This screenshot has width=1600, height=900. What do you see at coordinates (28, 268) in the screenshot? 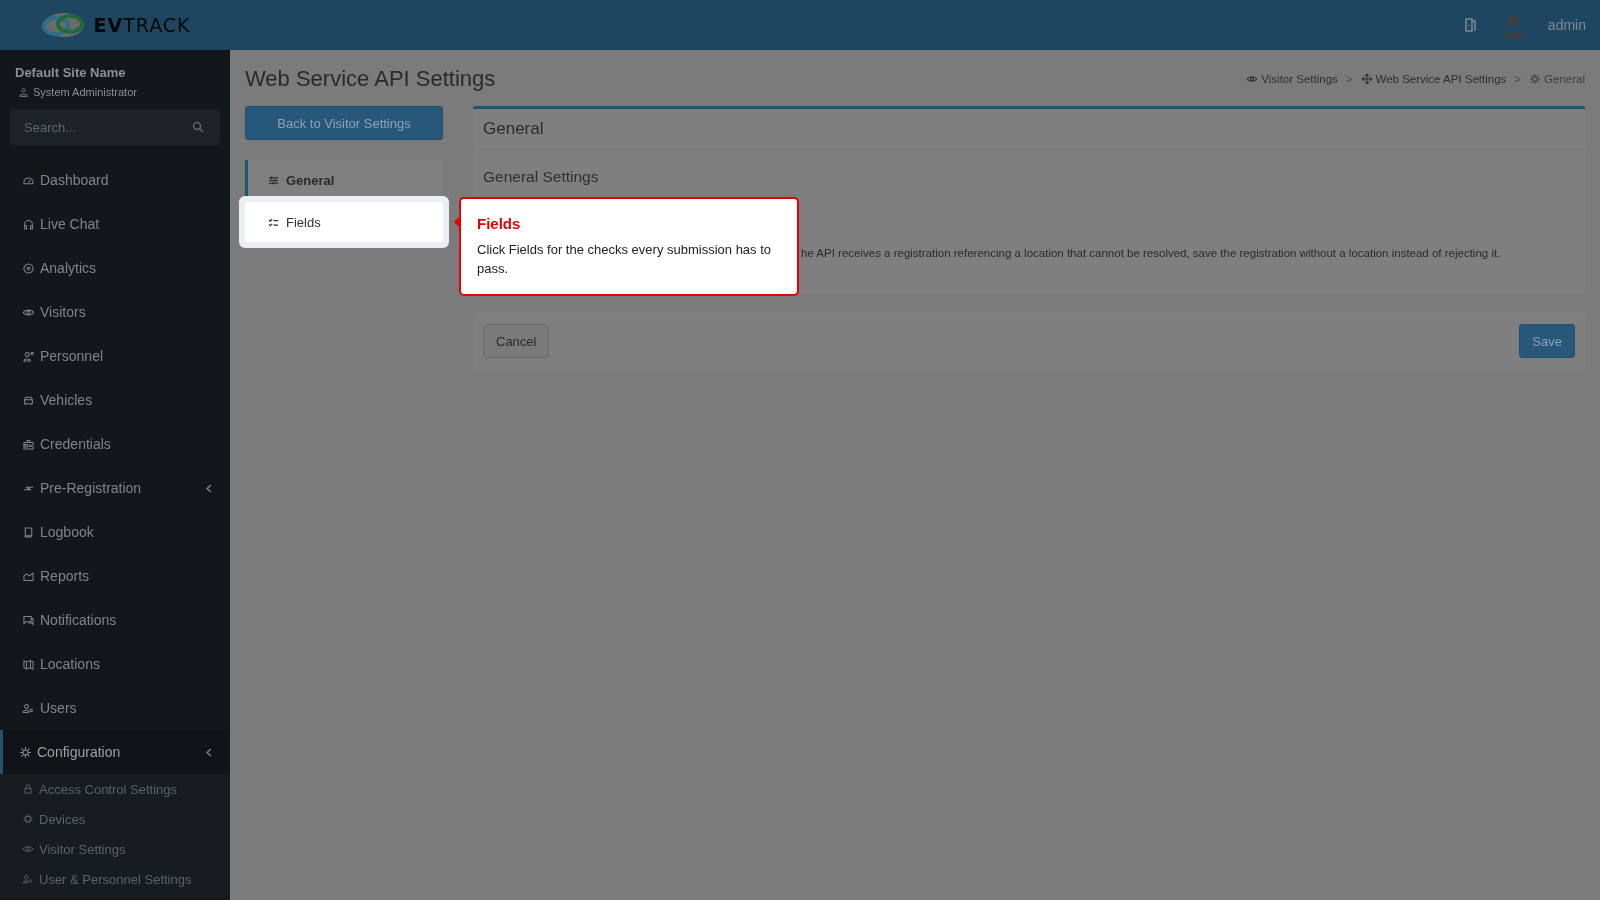
I see `target-icon` at bounding box center [28, 268].